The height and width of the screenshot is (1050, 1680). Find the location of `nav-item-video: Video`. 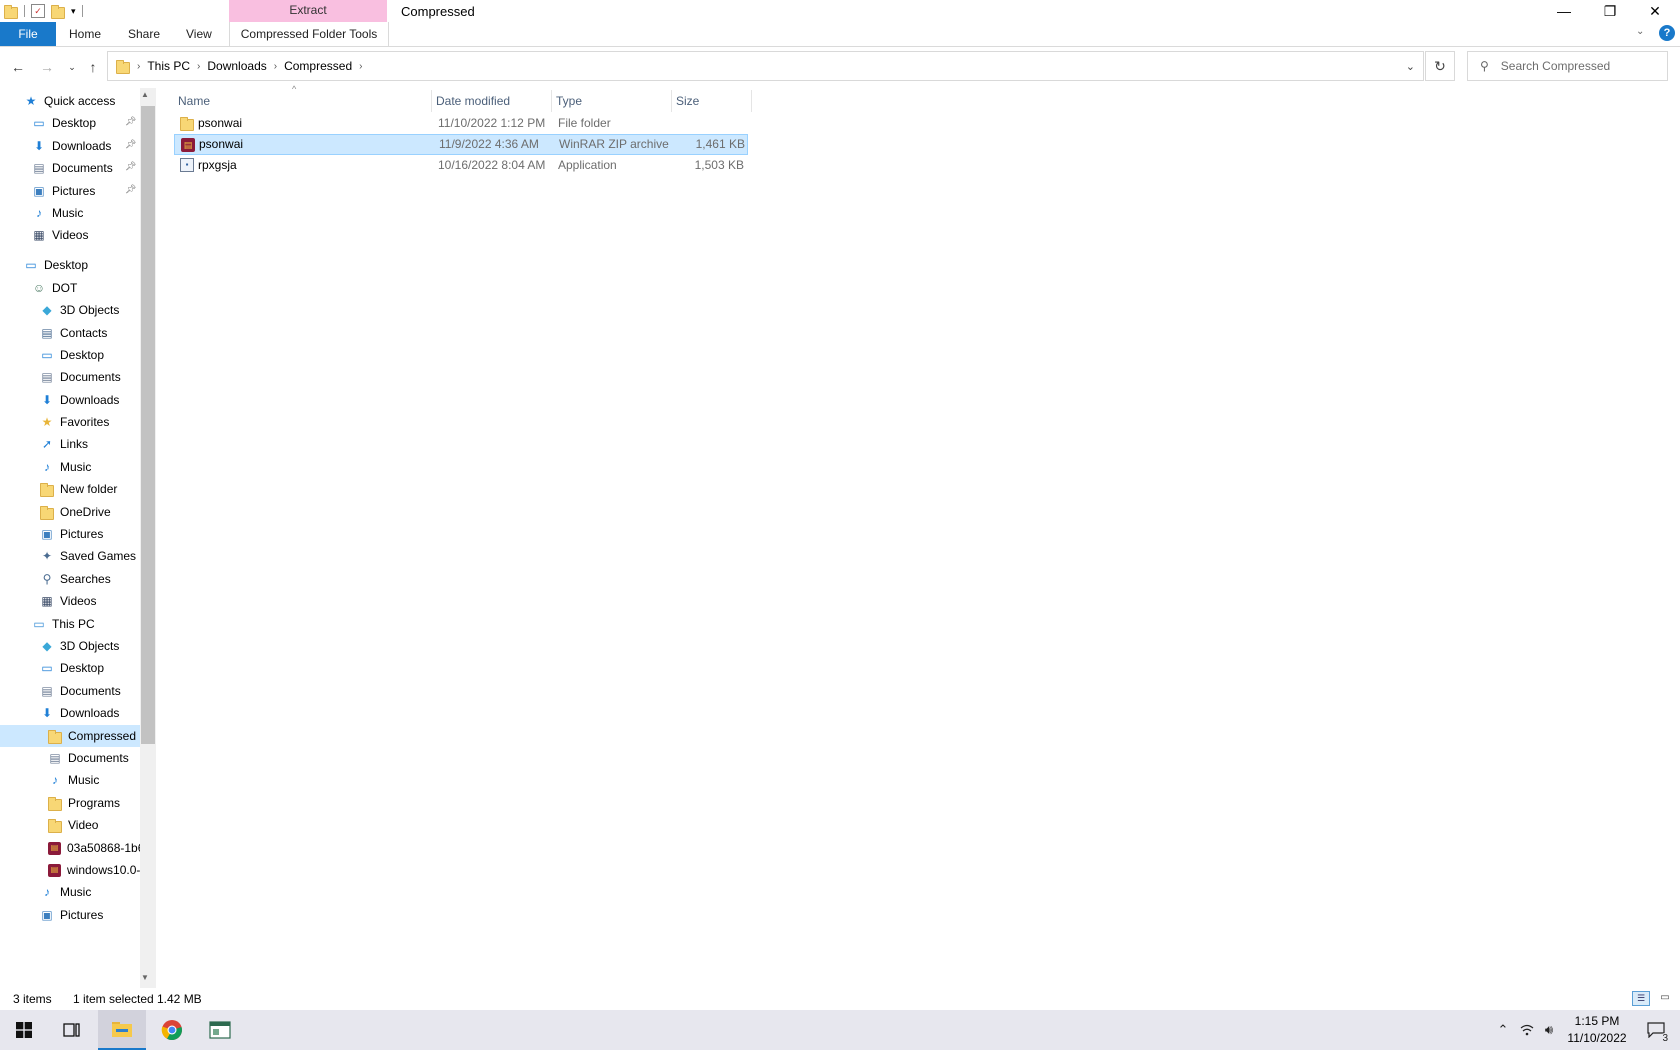

nav-item-video: Video is located at coordinates (73, 825).